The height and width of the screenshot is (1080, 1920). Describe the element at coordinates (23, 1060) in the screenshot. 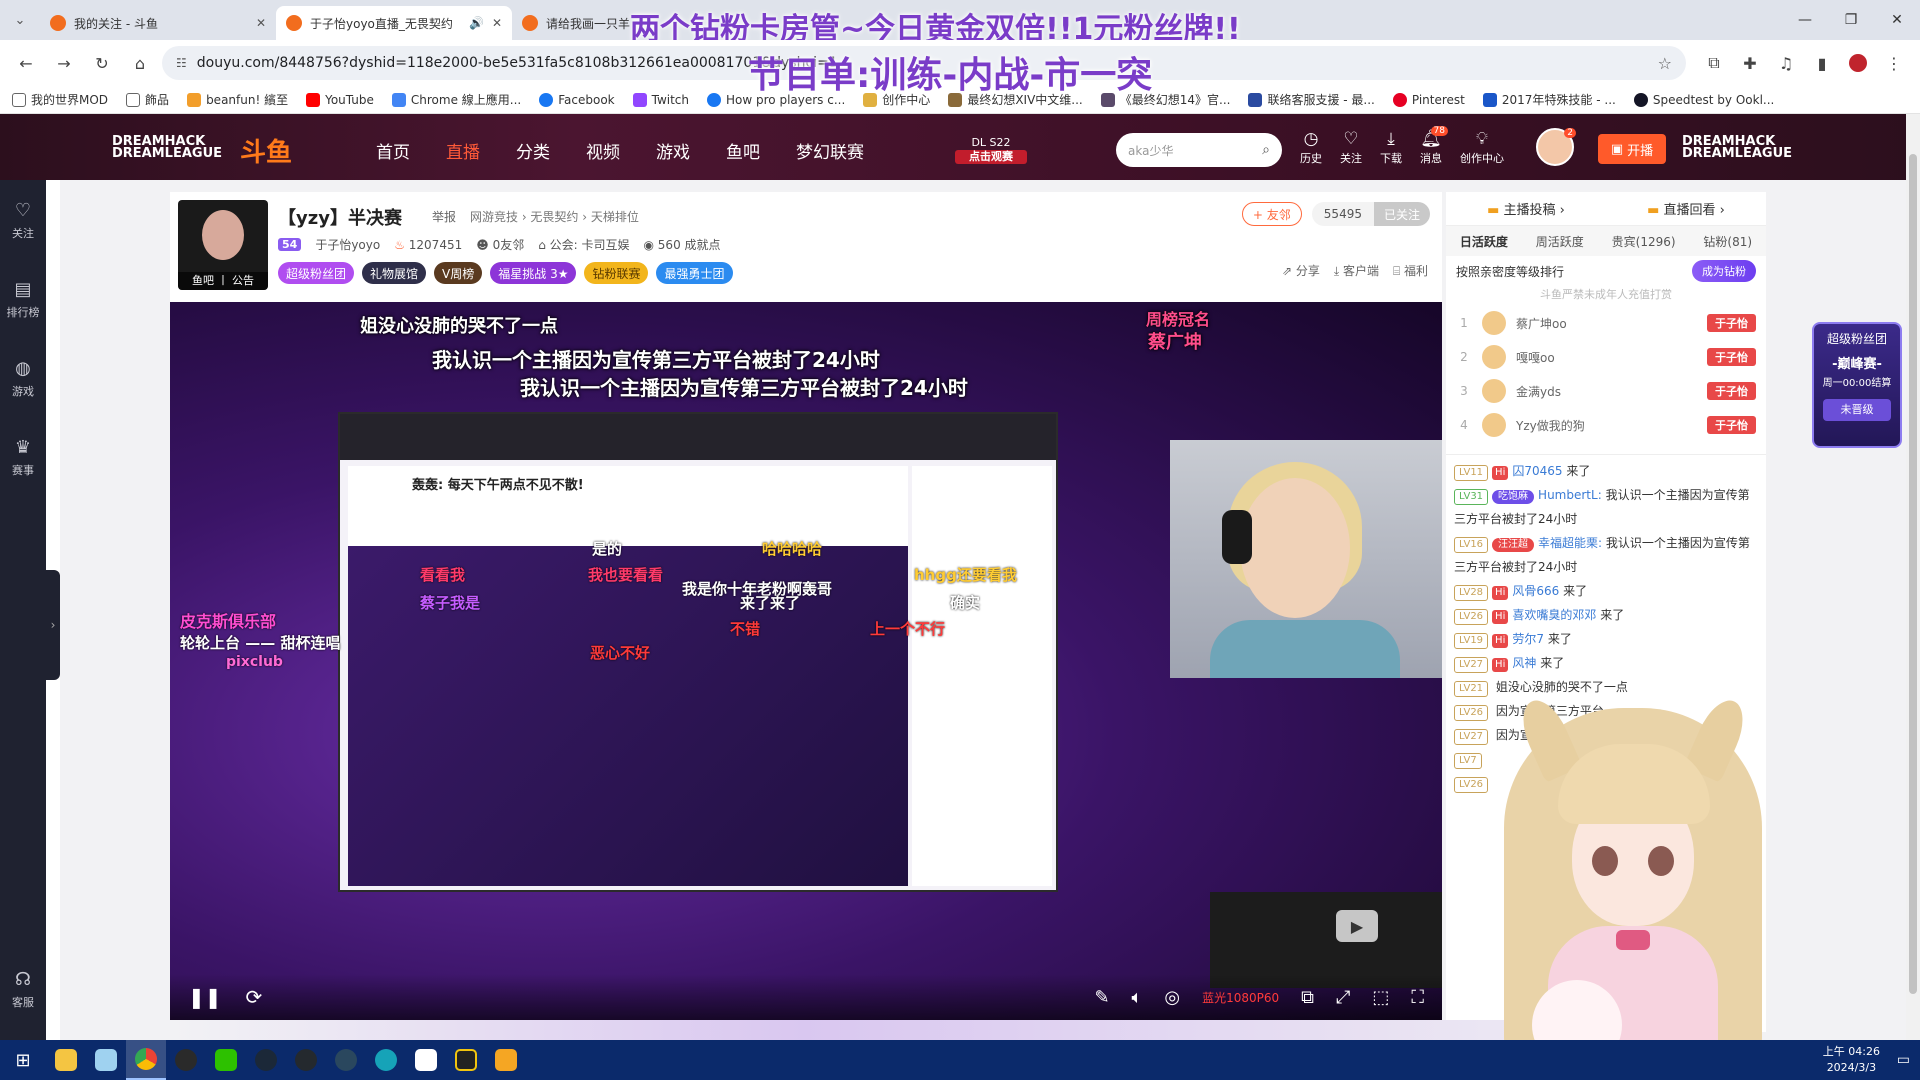

I see `windows-start-icon: ⊞` at that location.